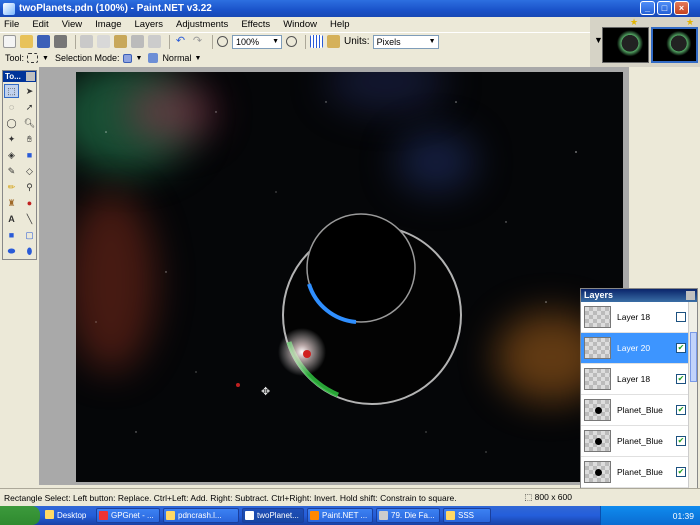  Describe the element at coordinates (20, 515) in the screenshot. I see `start-button` at that location.